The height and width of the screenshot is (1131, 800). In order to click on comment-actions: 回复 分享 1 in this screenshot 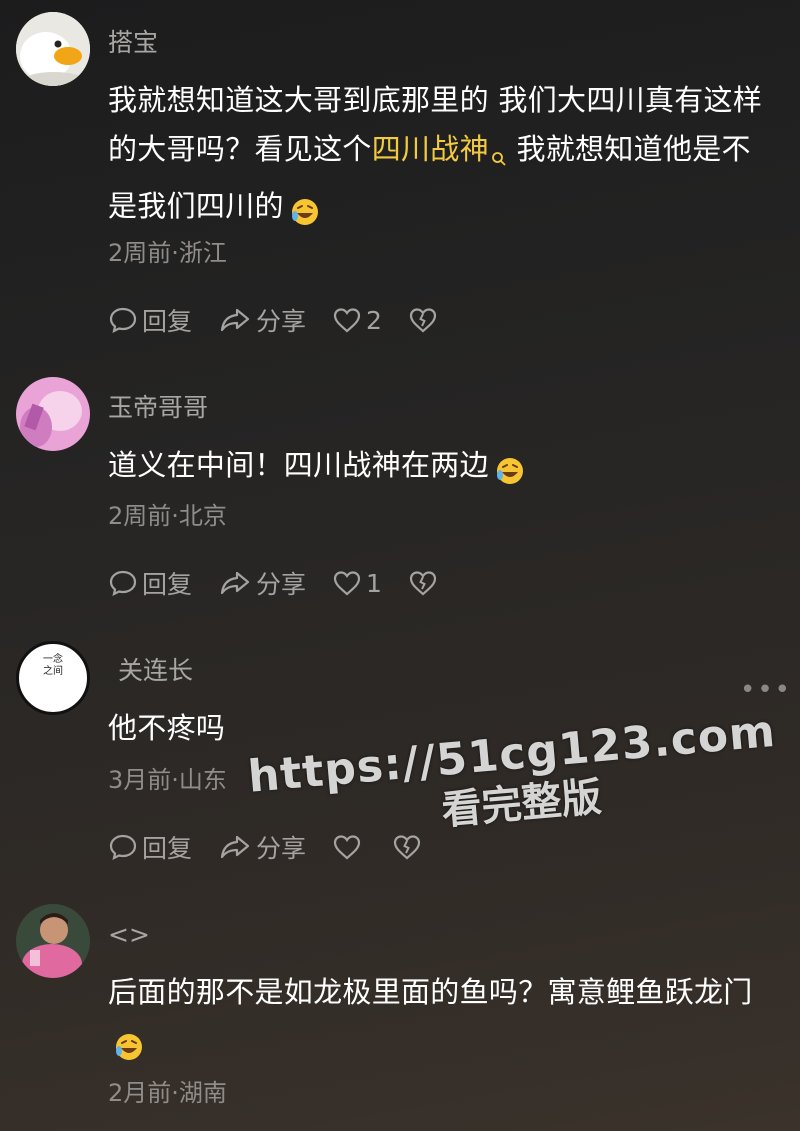, I will do `click(288, 583)`.